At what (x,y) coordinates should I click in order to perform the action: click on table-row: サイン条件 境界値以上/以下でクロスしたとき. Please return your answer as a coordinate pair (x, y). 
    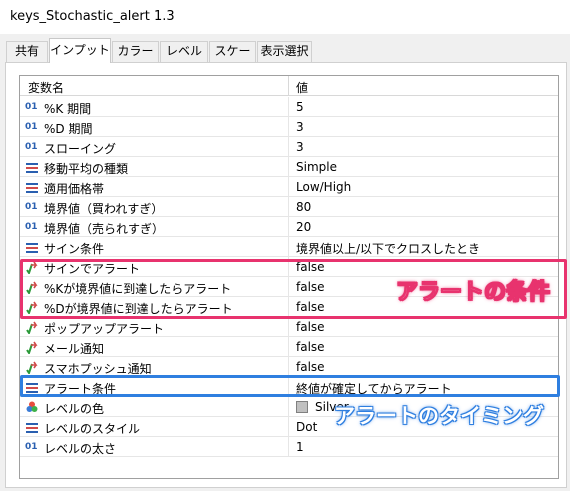
    Looking at the image, I should click on (289, 247).